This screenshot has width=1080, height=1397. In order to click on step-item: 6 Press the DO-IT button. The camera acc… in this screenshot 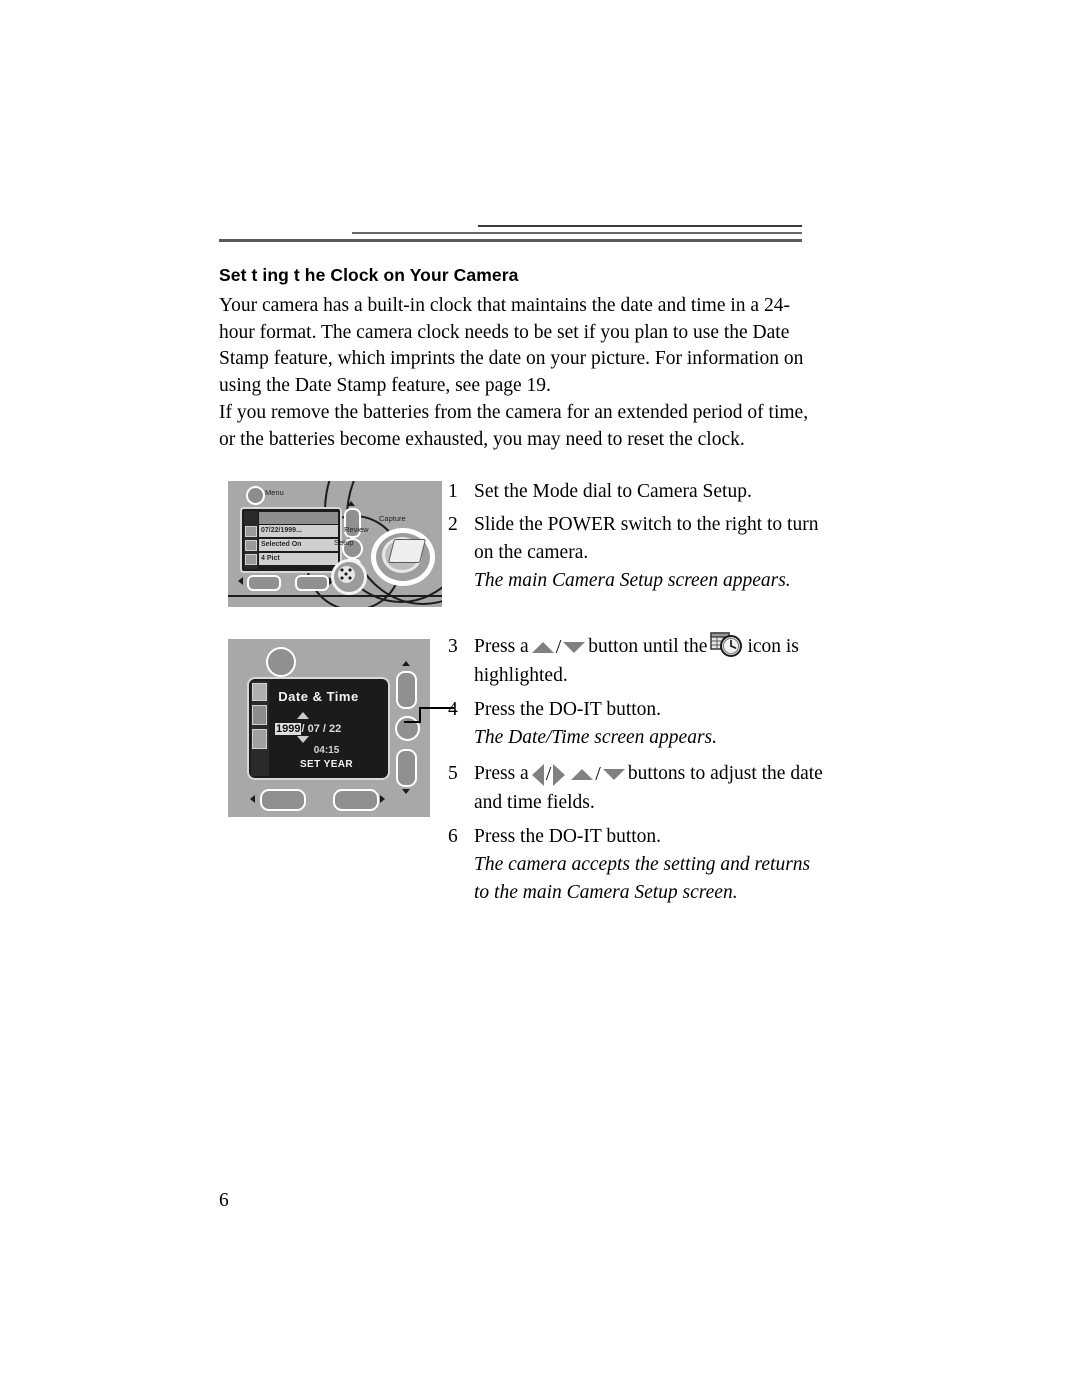, I will do `click(638, 865)`.